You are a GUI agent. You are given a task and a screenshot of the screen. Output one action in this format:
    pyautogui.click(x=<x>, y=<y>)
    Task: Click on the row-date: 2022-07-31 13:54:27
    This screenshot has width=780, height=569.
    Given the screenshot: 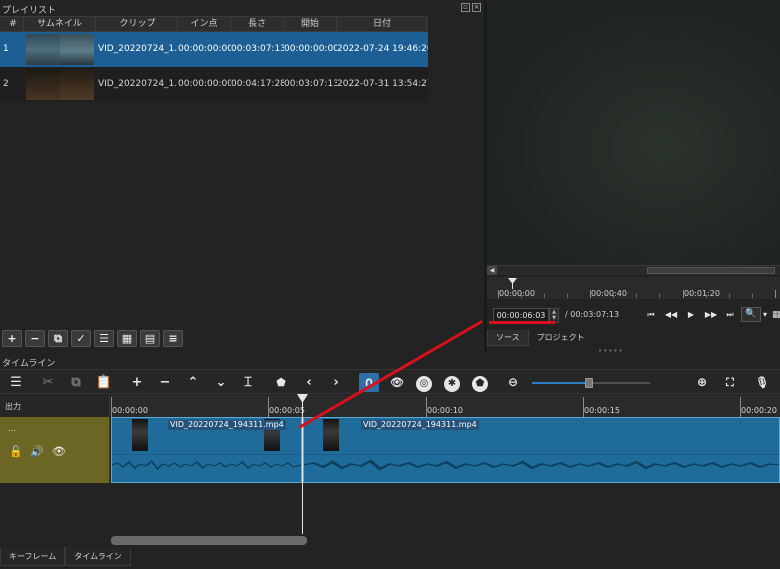 What is the action you would take?
    pyautogui.click(x=382, y=84)
    